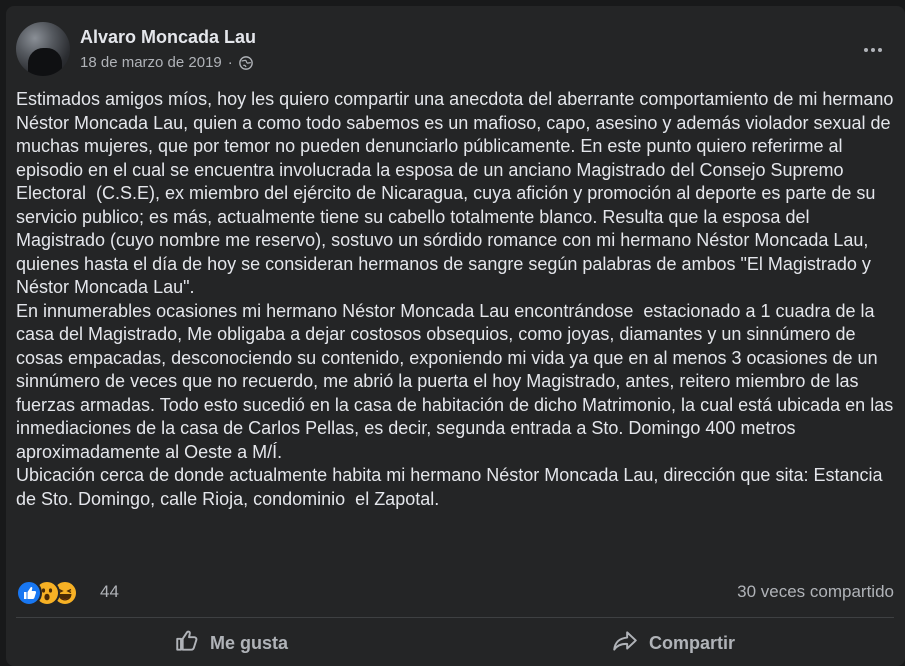 The width and height of the screenshot is (905, 666). I want to click on share-icon, so click(625, 643).